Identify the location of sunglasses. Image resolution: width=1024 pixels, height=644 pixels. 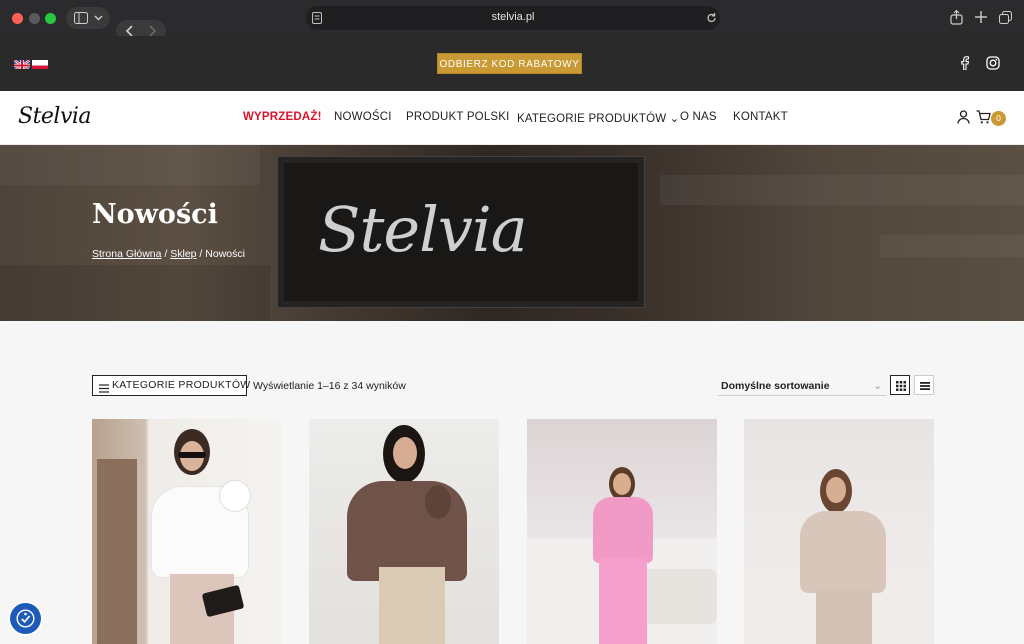
(192, 455).